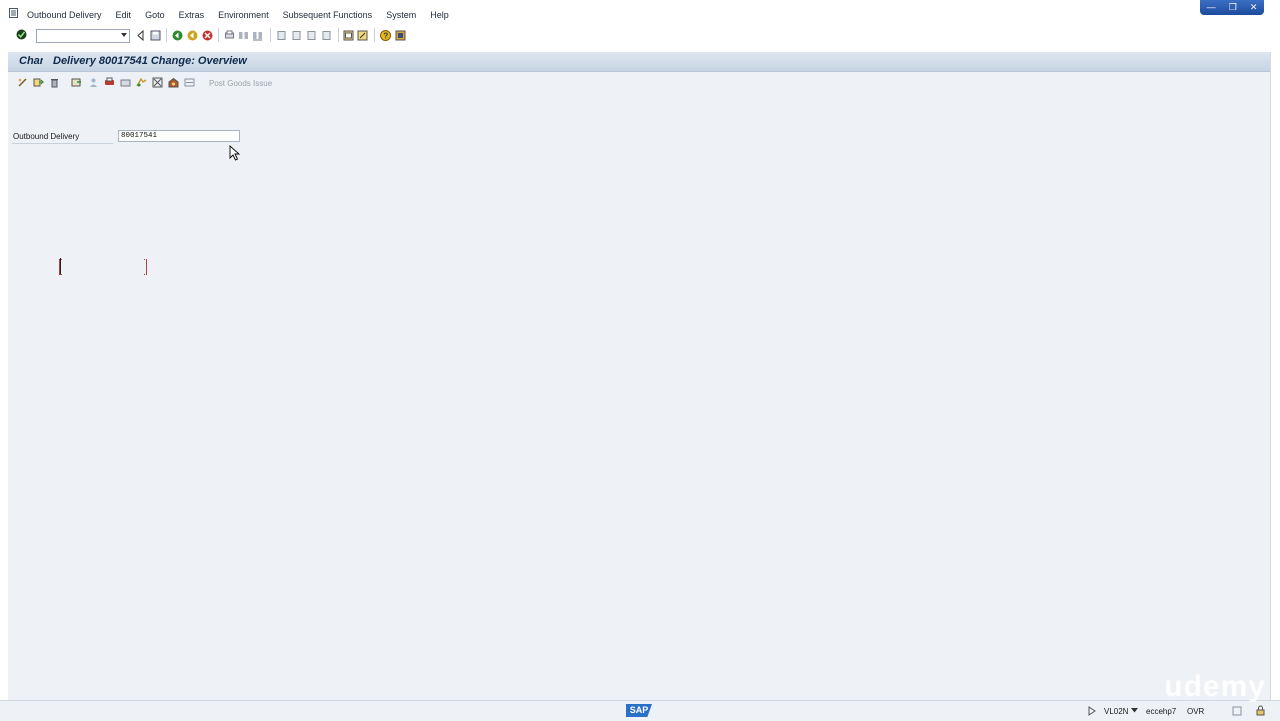  Describe the element at coordinates (157, 82) in the screenshot. I see `batch-split-icon` at that location.